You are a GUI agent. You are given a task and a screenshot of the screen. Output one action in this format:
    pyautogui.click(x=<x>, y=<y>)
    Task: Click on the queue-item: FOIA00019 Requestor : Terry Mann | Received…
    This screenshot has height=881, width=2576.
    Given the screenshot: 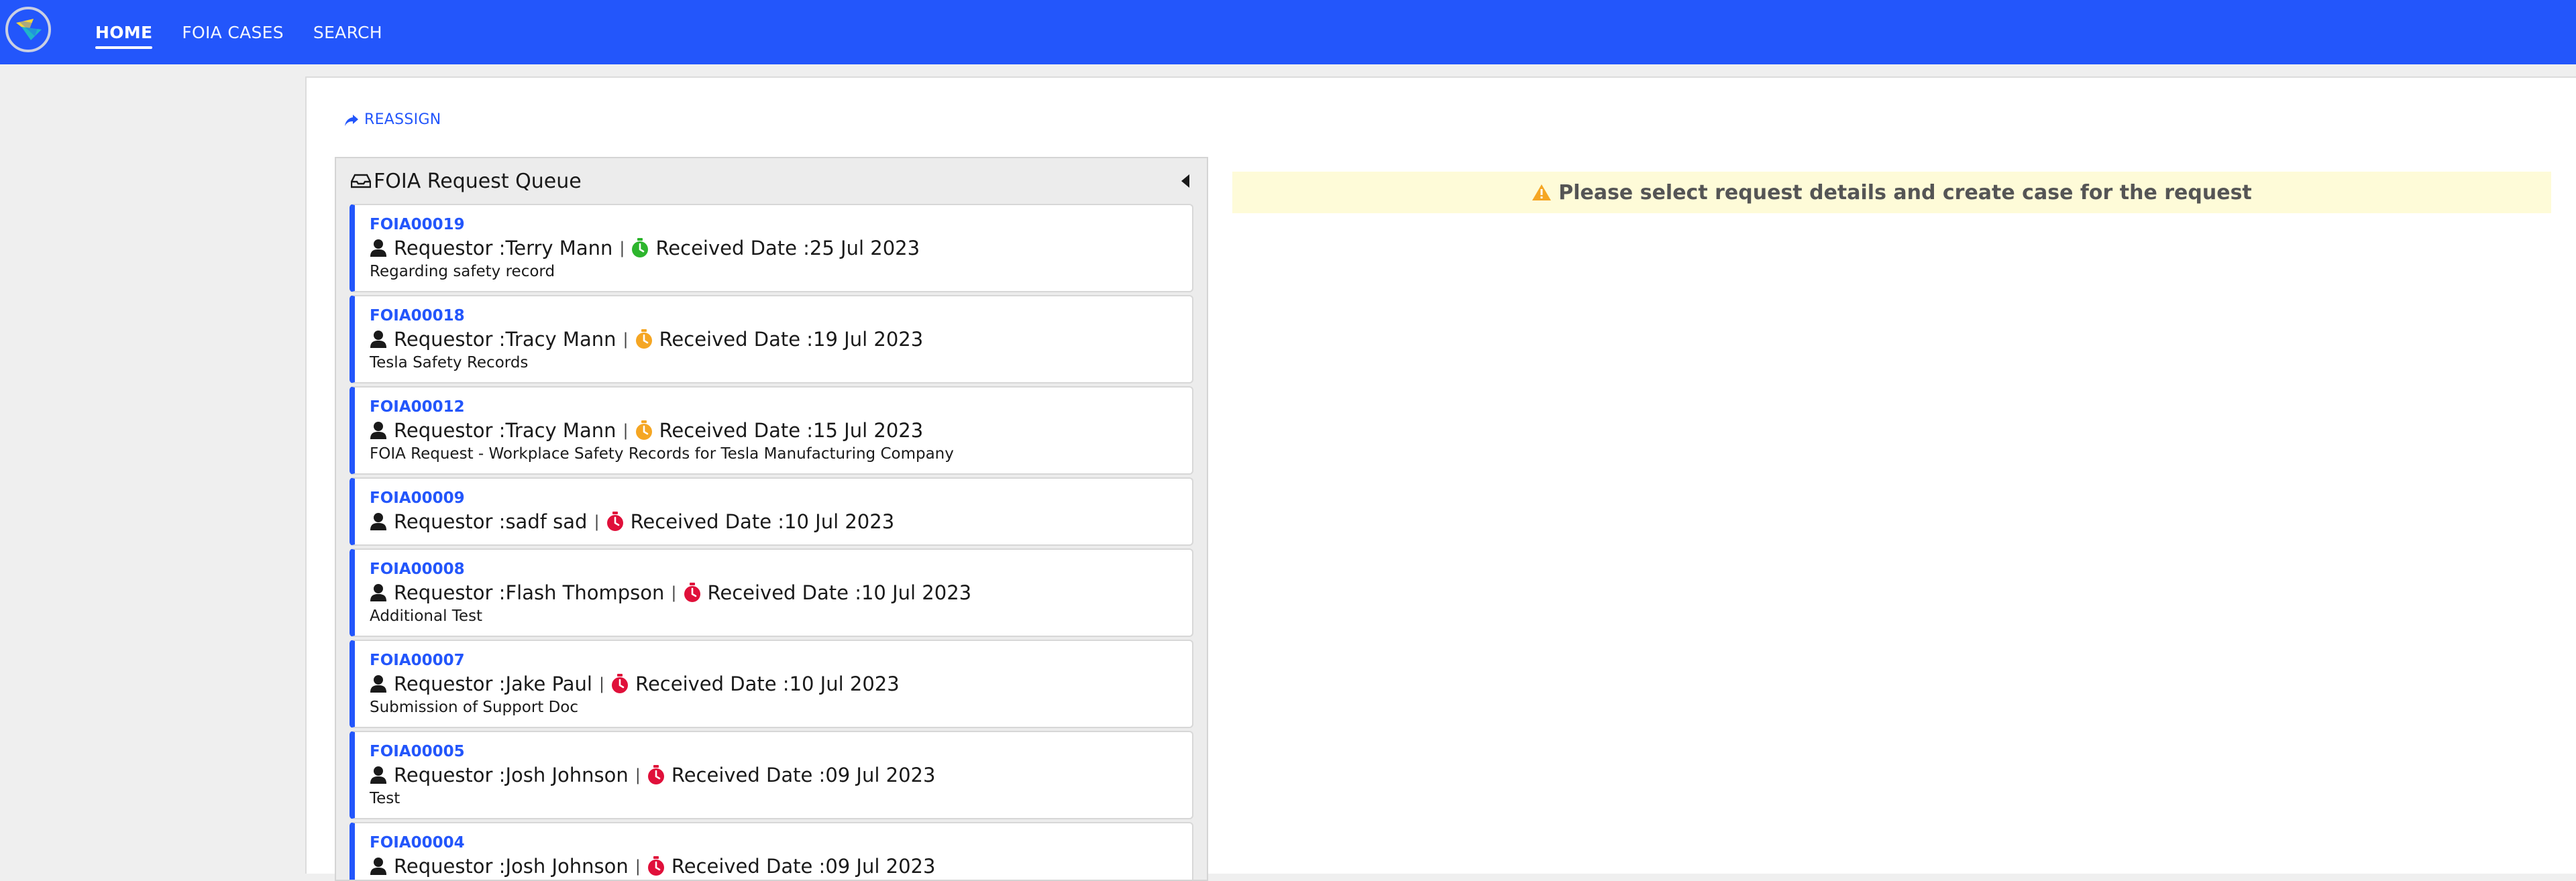 What is the action you would take?
    pyautogui.click(x=771, y=248)
    